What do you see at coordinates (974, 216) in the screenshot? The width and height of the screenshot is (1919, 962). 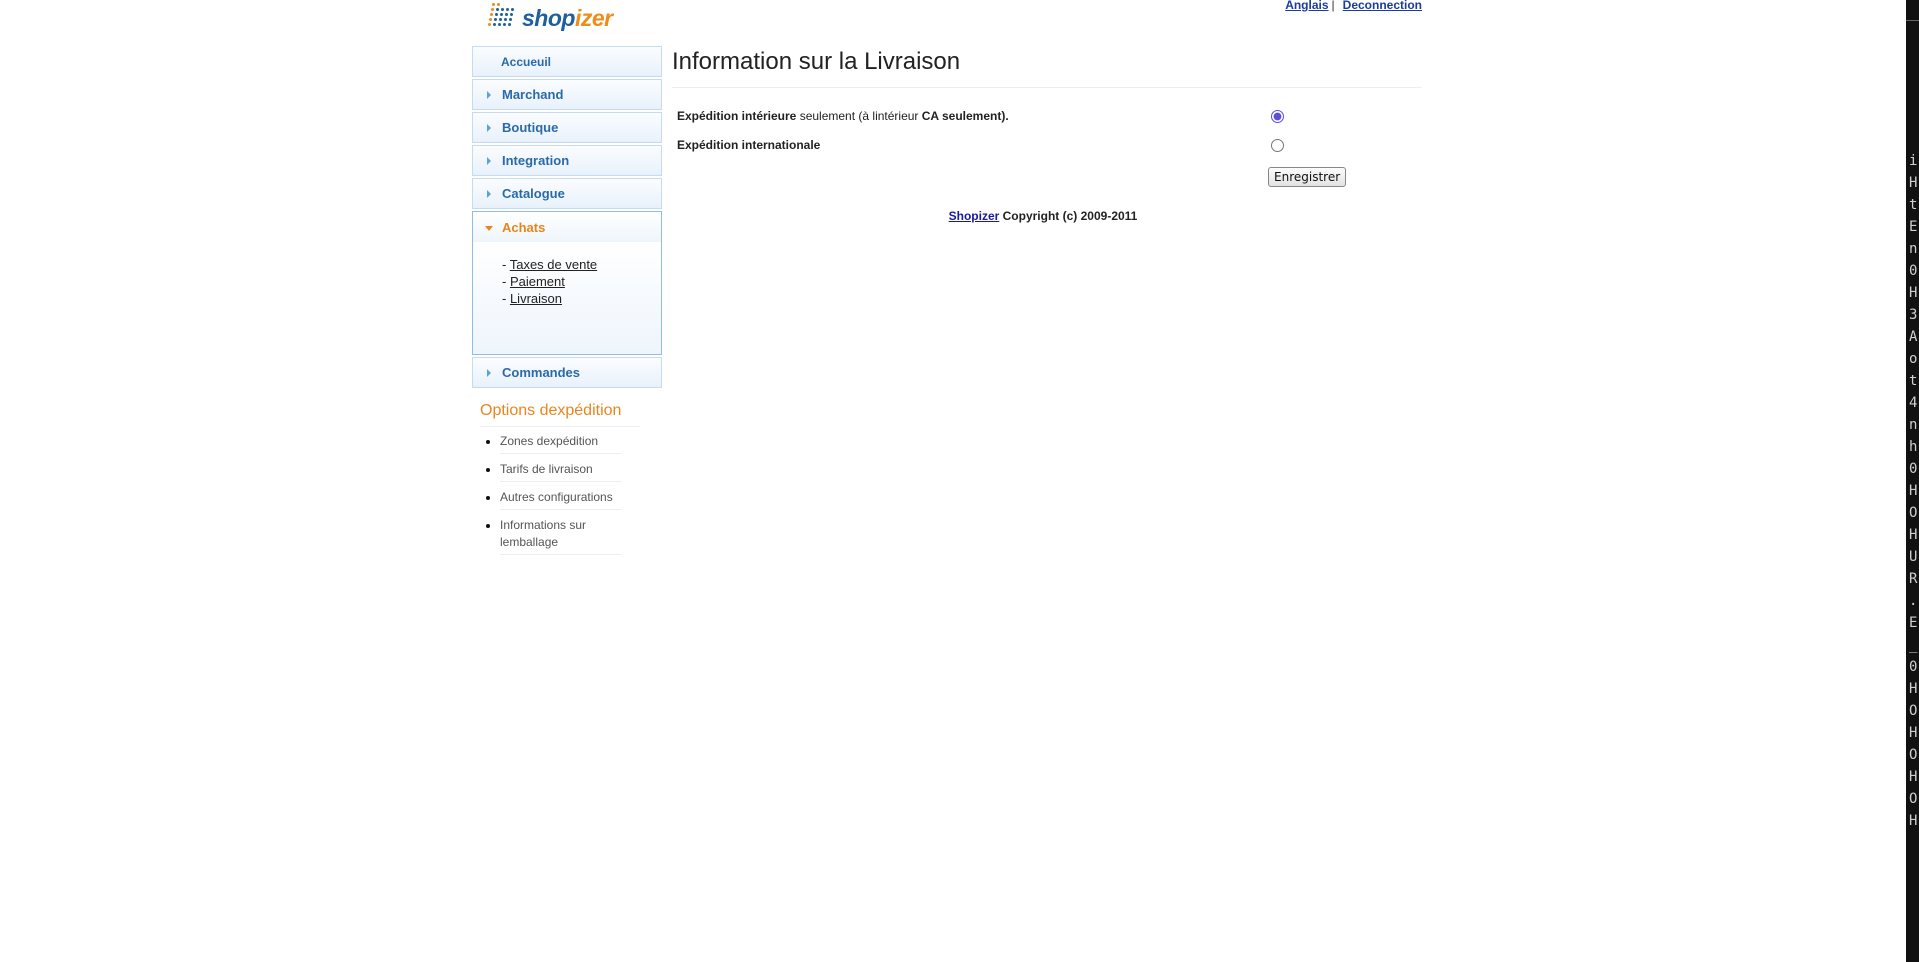 I see `footer-shopizer-link: Shopizer` at bounding box center [974, 216].